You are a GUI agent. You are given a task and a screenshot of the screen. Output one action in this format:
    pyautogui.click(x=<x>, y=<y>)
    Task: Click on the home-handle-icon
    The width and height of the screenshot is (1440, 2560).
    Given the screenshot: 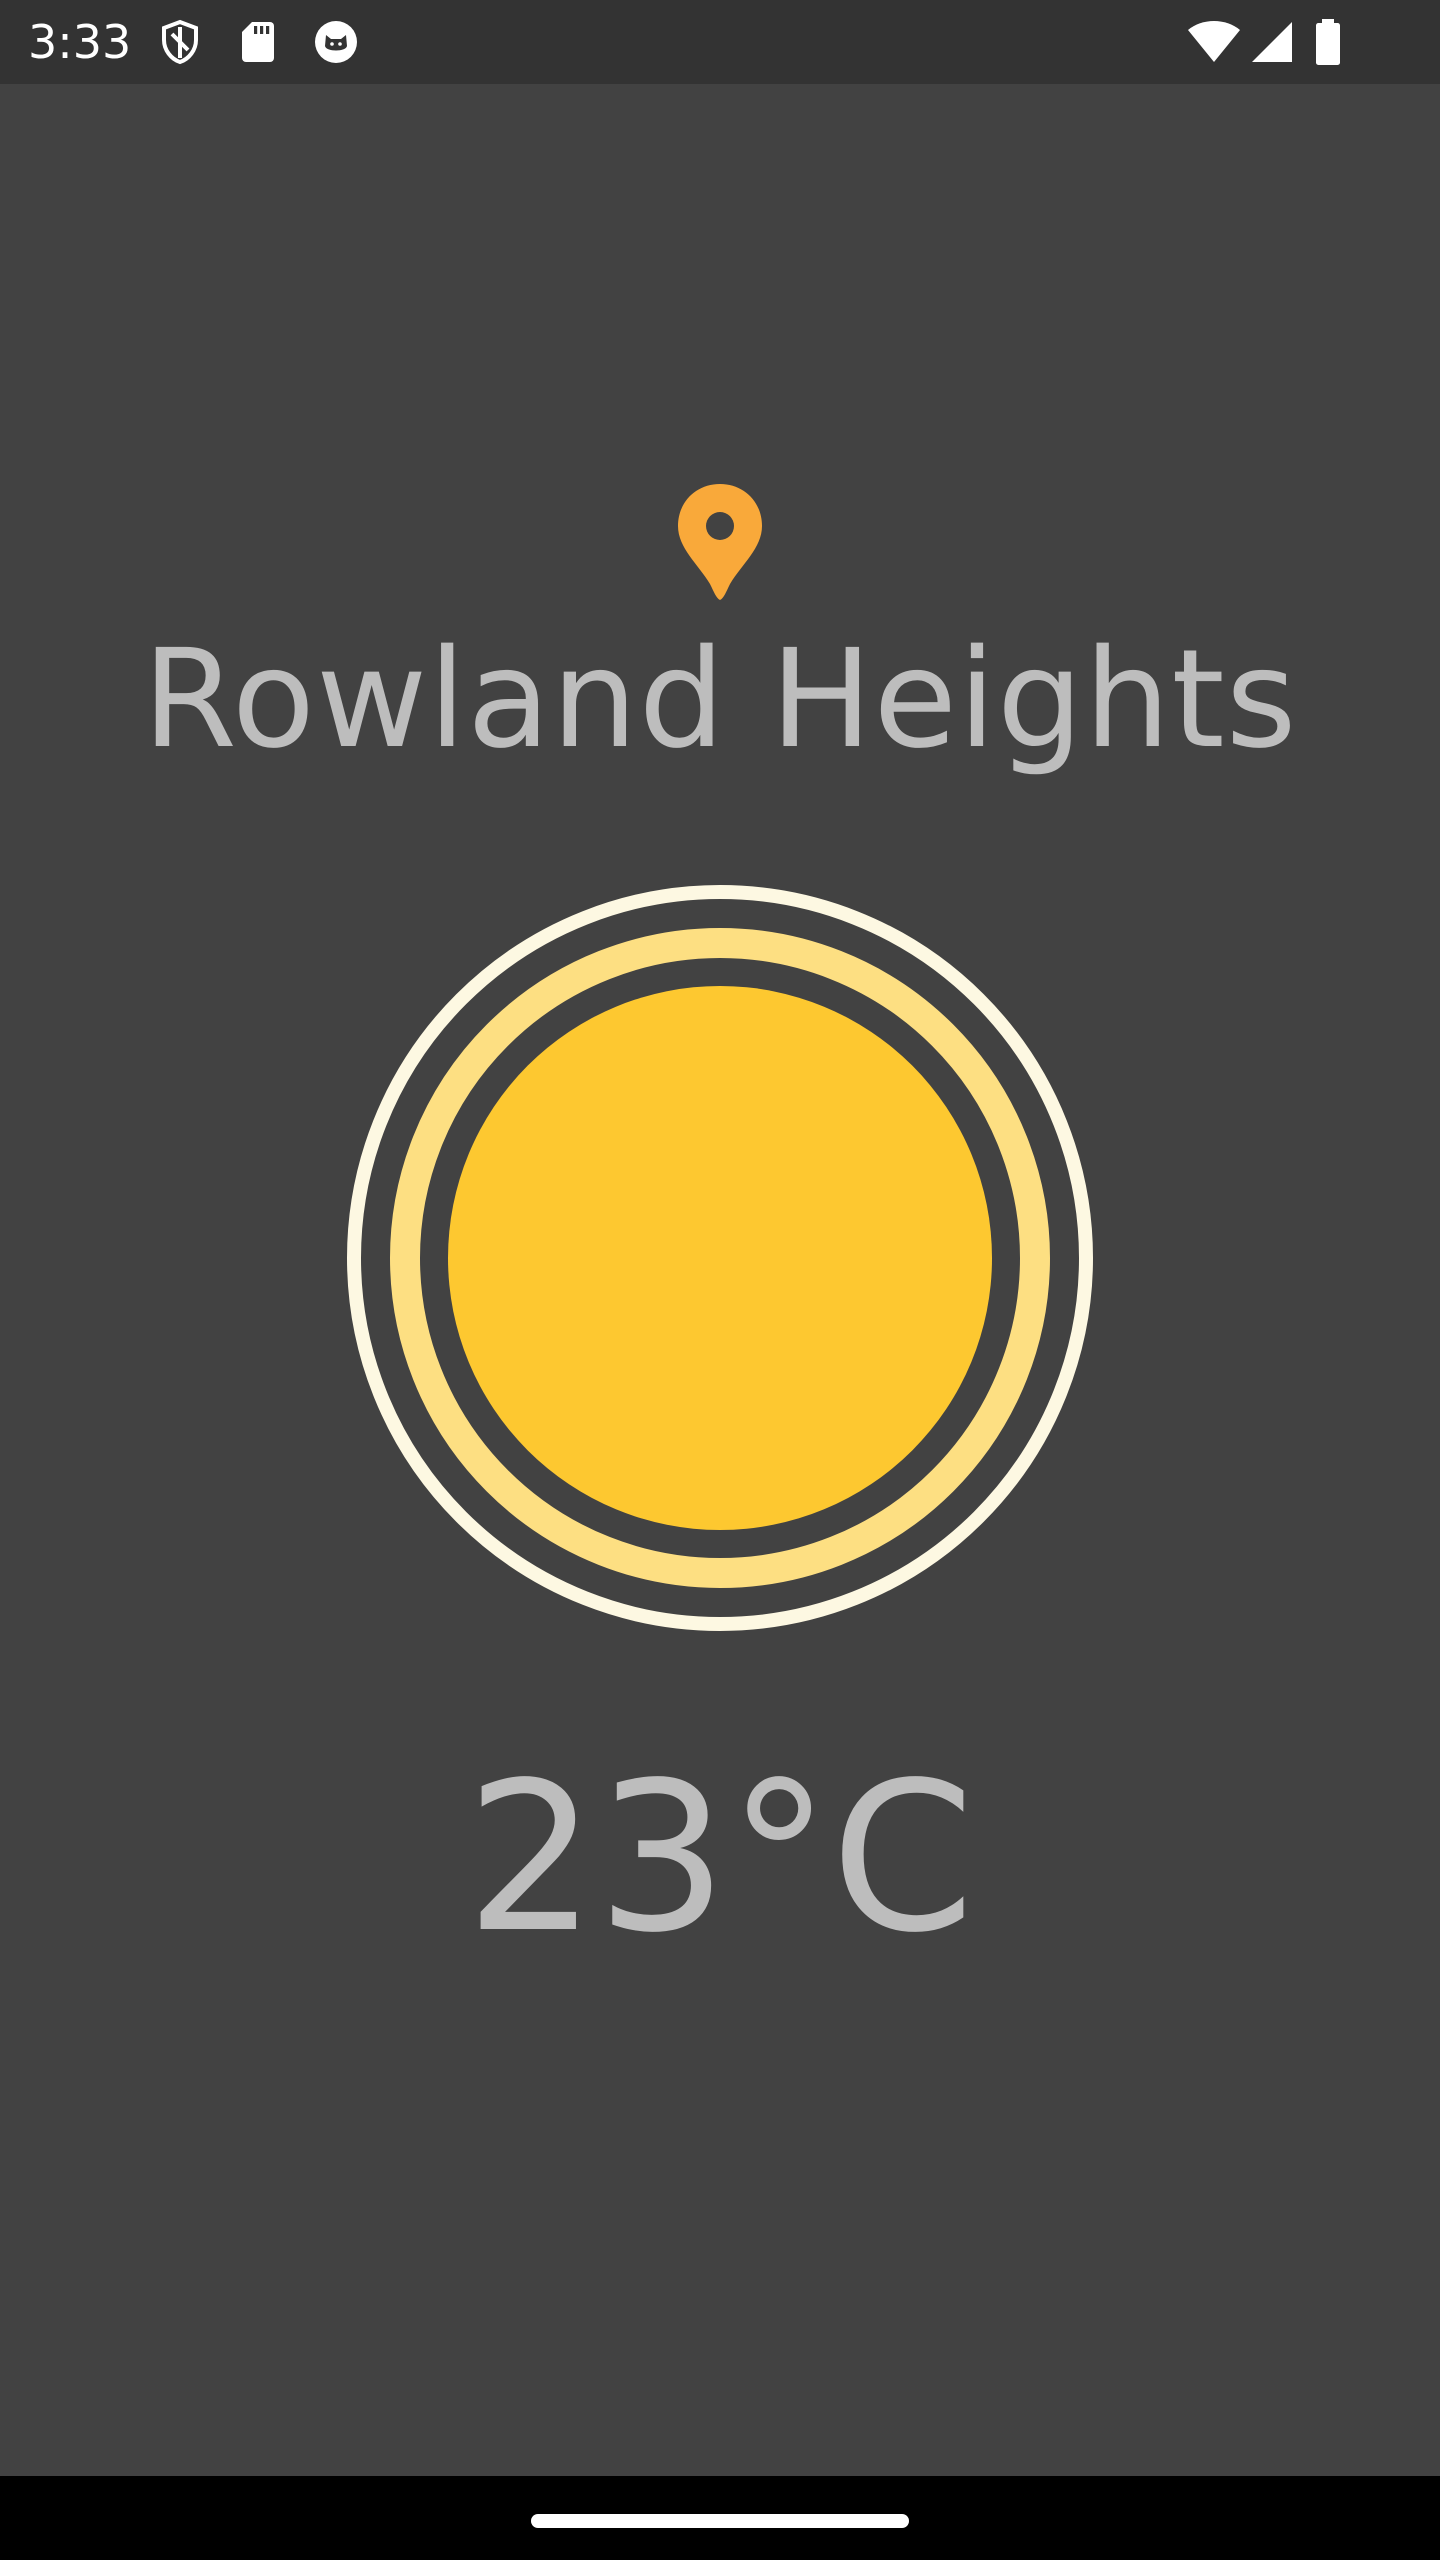 What is the action you would take?
    pyautogui.click(x=720, y=2521)
    